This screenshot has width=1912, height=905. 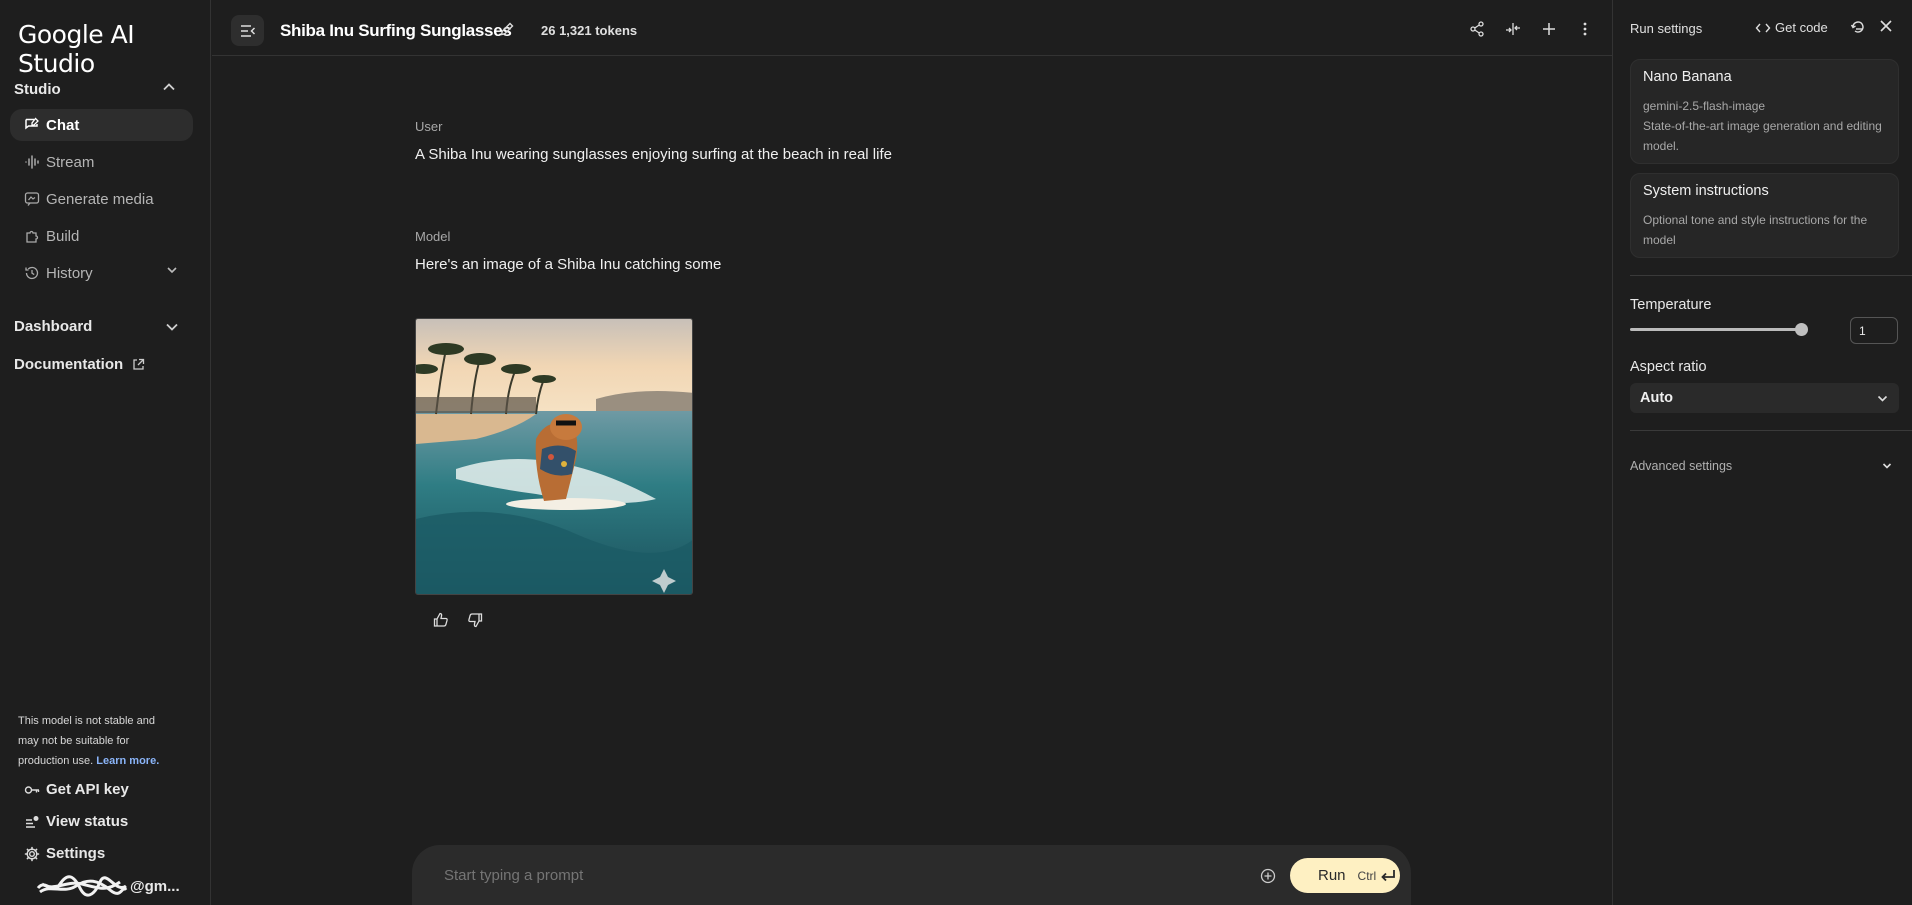 What do you see at coordinates (1687, 77) in the screenshot?
I see `model-name: Nano Banana` at bounding box center [1687, 77].